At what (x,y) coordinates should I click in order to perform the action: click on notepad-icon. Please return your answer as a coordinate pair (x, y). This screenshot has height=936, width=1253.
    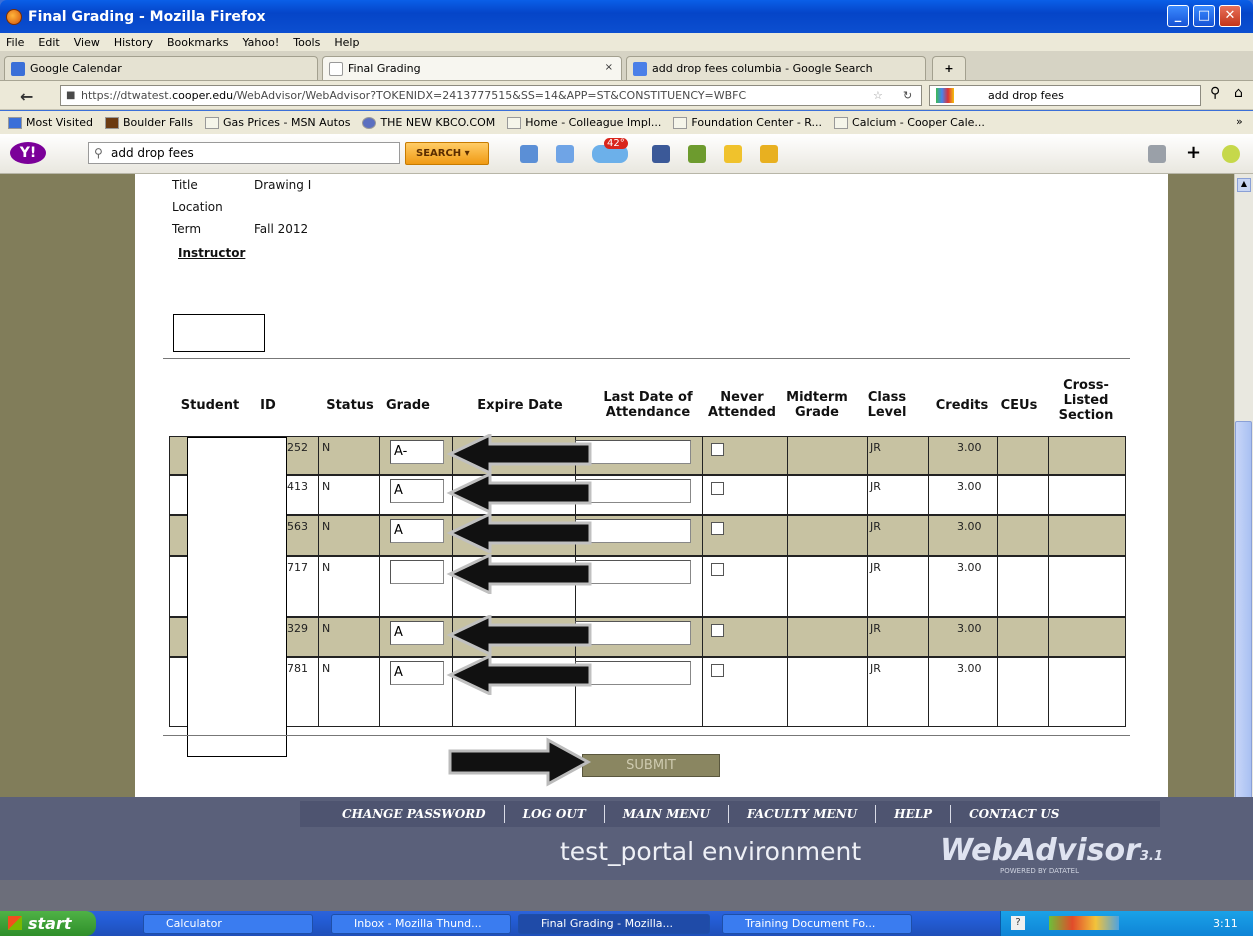
    Looking at the image, I should click on (529, 154).